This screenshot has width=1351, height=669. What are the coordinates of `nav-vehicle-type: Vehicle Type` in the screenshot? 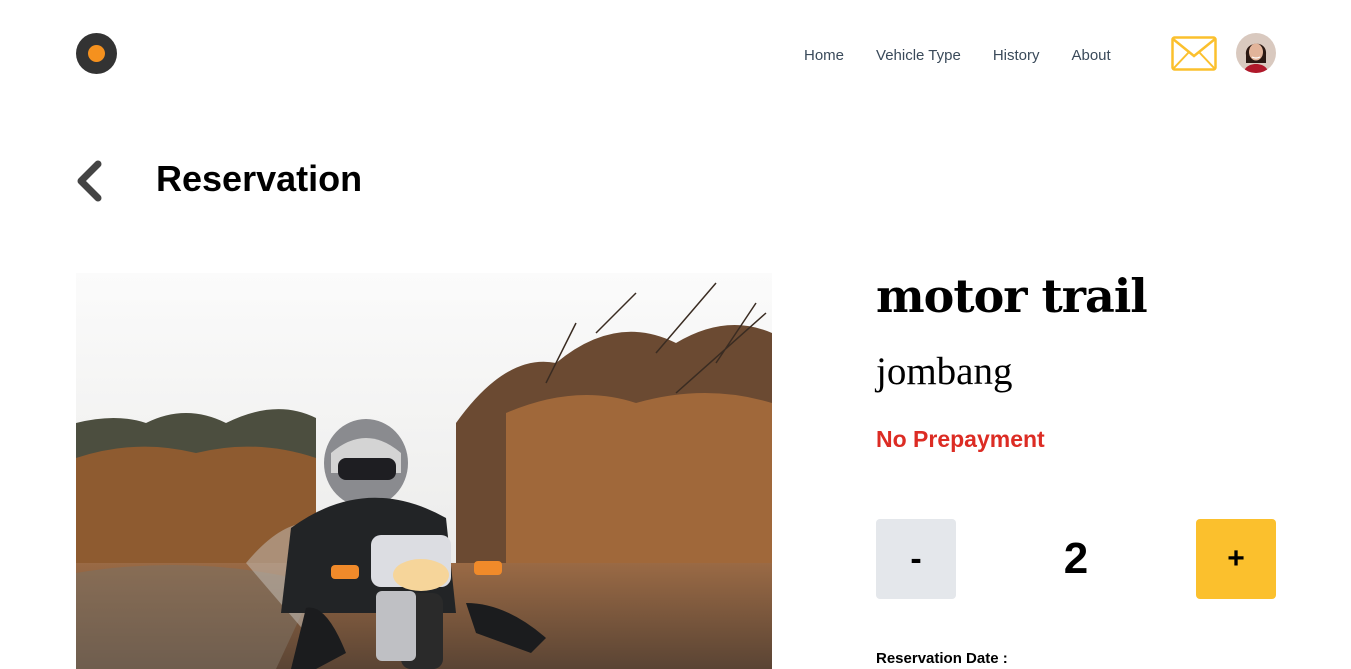 It's located at (918, 56).